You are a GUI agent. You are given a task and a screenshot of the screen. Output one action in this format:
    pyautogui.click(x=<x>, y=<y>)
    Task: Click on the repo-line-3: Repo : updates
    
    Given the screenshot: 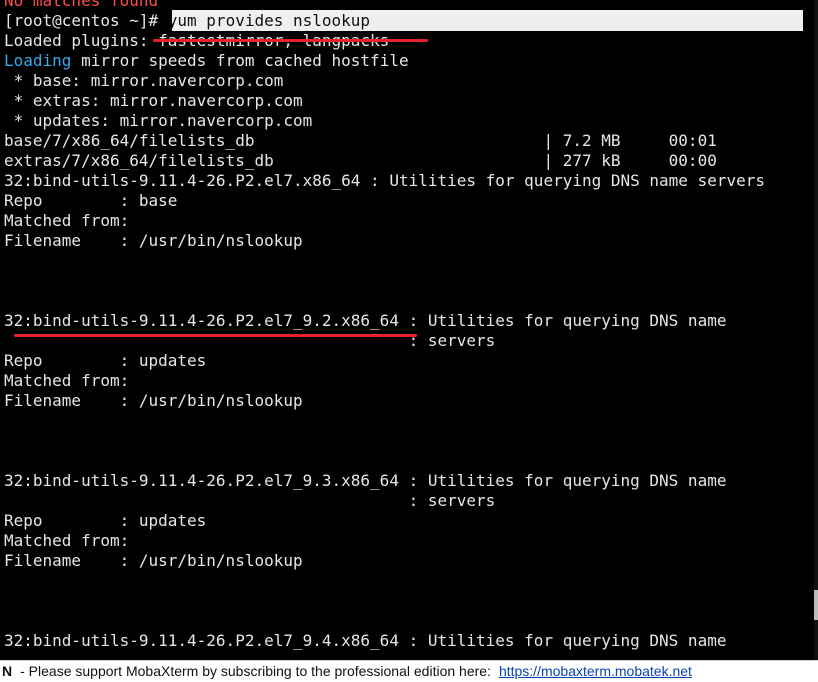 What is the action you would take?
    pyautogui.click(x=105, y=520)
    